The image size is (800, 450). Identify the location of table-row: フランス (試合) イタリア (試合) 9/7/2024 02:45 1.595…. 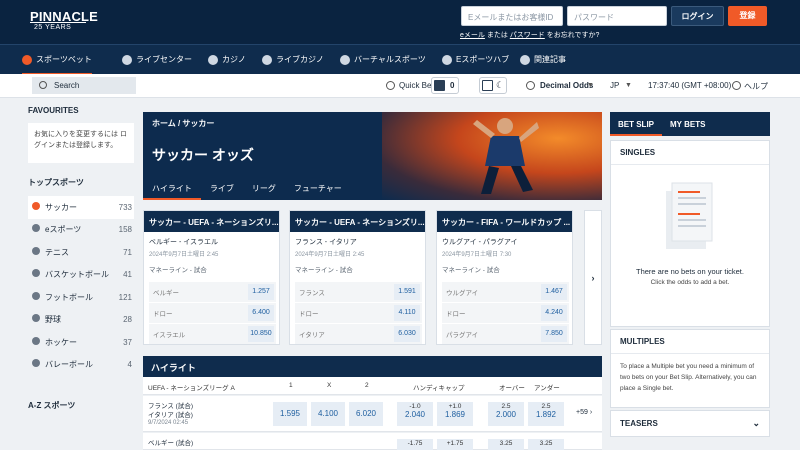
(372, 414).